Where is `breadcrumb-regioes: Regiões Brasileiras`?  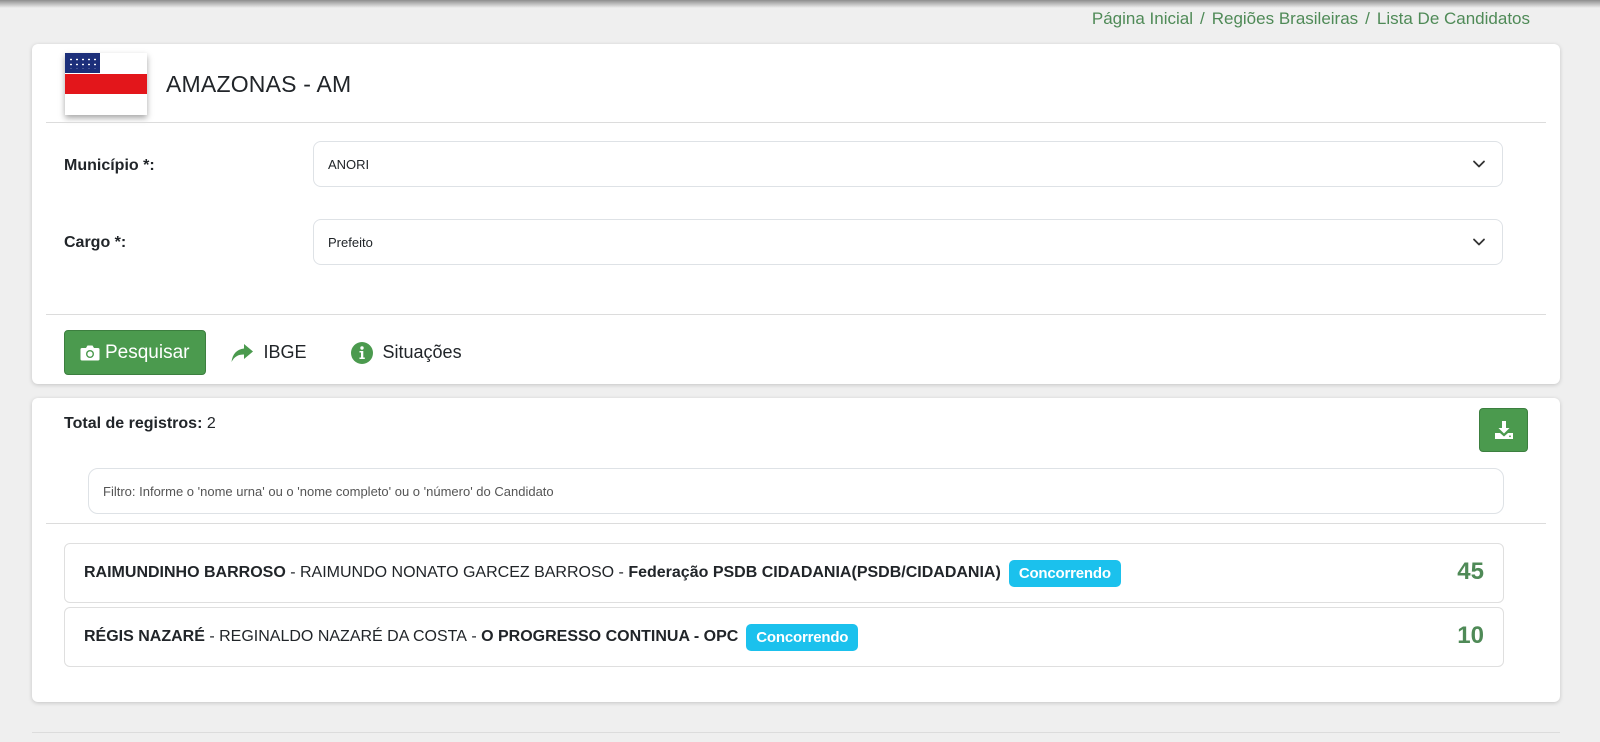
breadcrumb-regioes: Regiões Brasileiras is located at coordinates (1285, 19).